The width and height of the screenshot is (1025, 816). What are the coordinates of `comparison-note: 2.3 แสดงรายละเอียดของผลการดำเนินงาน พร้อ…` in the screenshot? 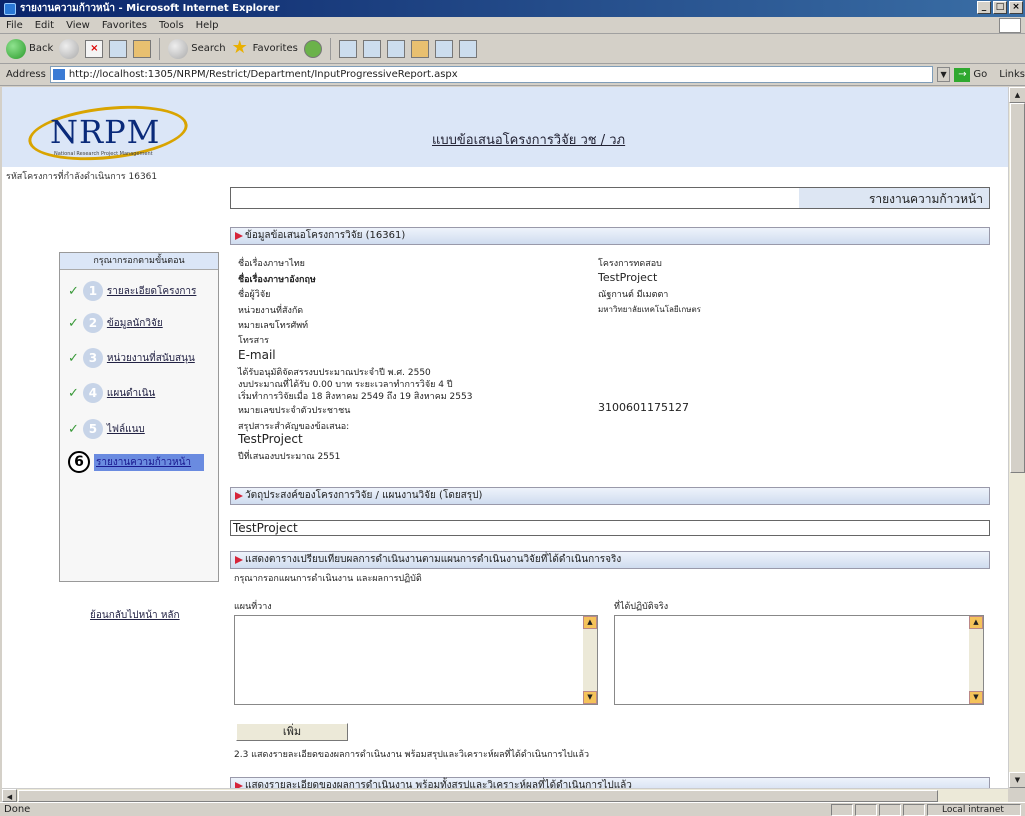 It's located at (412, 755).